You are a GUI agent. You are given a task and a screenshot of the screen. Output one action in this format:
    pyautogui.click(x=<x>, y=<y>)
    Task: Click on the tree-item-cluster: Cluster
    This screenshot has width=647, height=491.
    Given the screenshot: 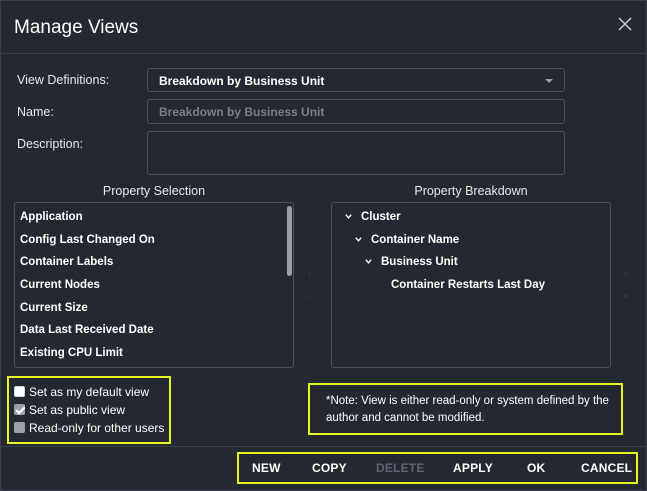 What is the action you would take?
    pyautogui.click(x=372, y=217)
    